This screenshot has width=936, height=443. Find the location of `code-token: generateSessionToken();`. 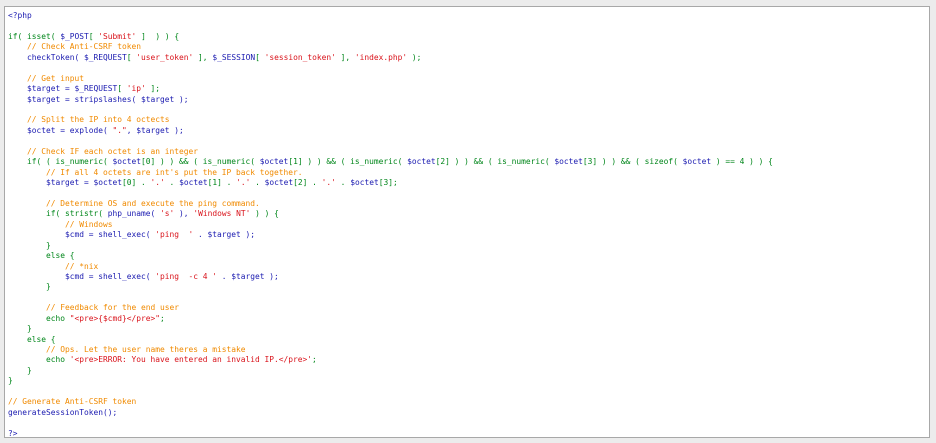

code-token: generateSessionToken(); is located at coordinates (63, 412).